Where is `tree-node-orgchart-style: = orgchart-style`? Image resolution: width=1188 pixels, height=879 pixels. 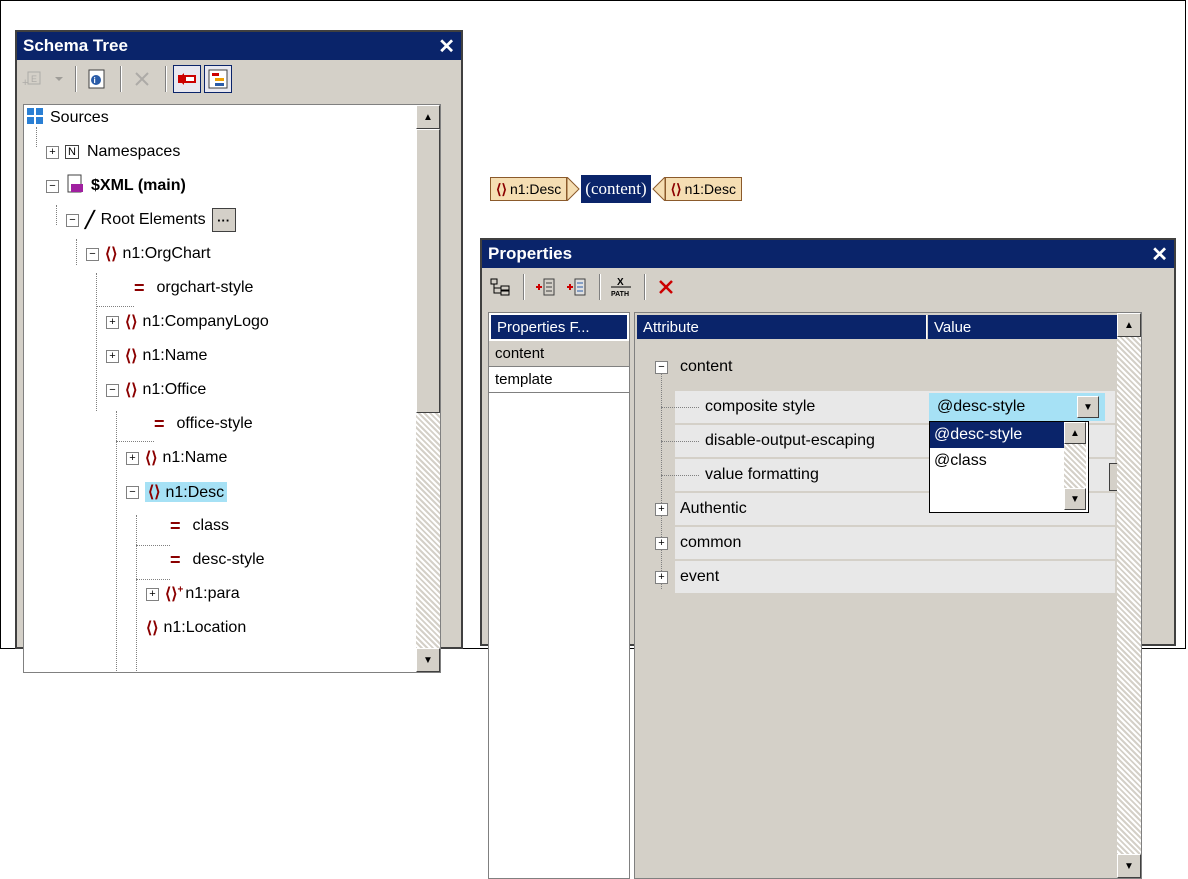 tree-node-orgchart-style: = orgchart-style is located at coordinates (193, 288).